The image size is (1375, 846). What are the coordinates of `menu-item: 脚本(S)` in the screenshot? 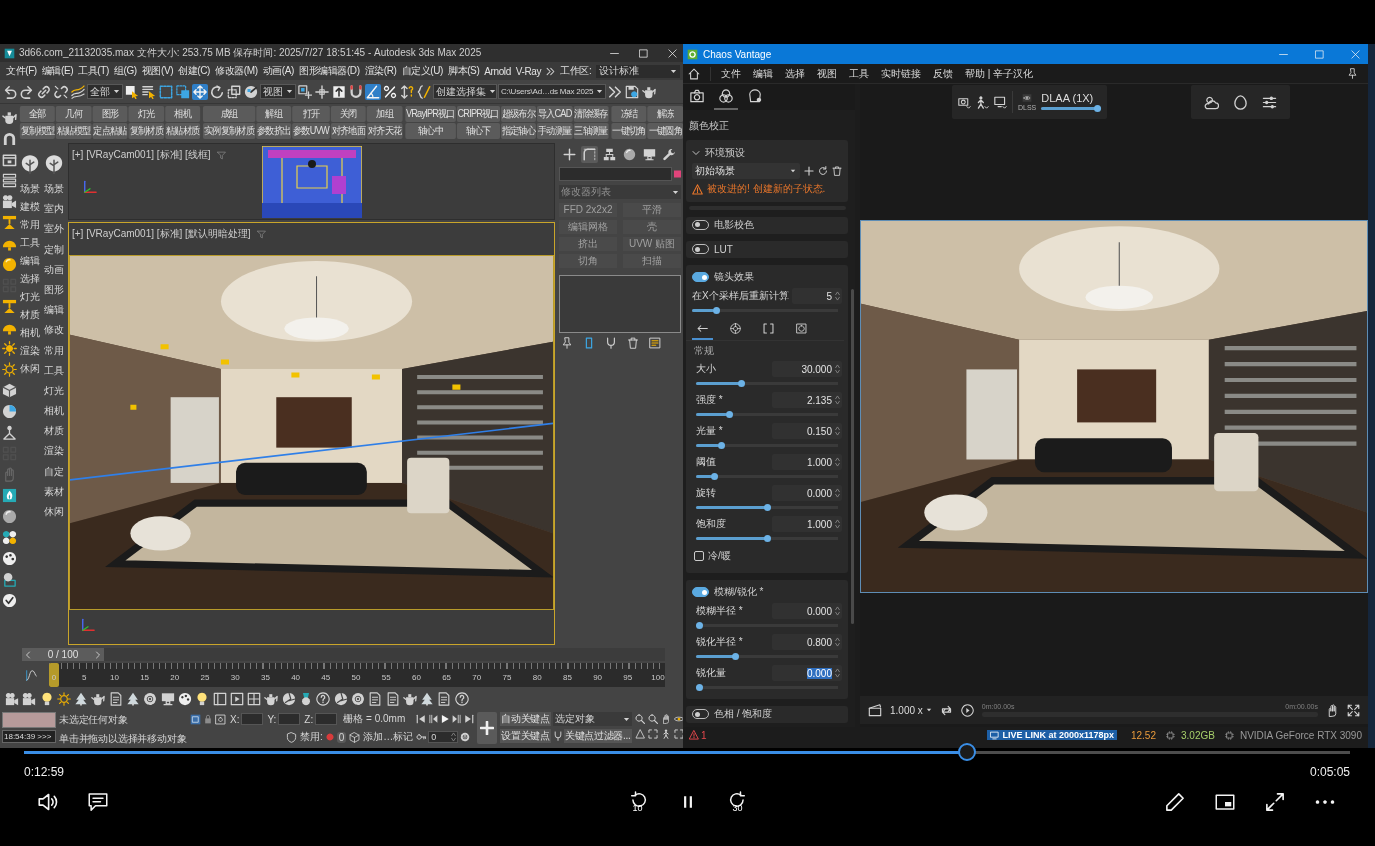 It's located at (464, 71).